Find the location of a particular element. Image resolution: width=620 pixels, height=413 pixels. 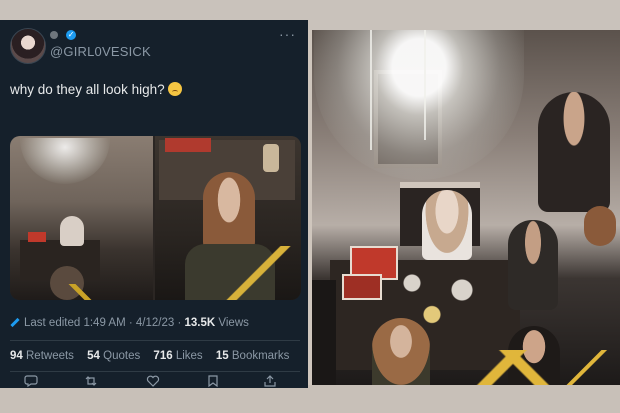

tweet-date: 4/12/23 is located at coordinates (155, 323).